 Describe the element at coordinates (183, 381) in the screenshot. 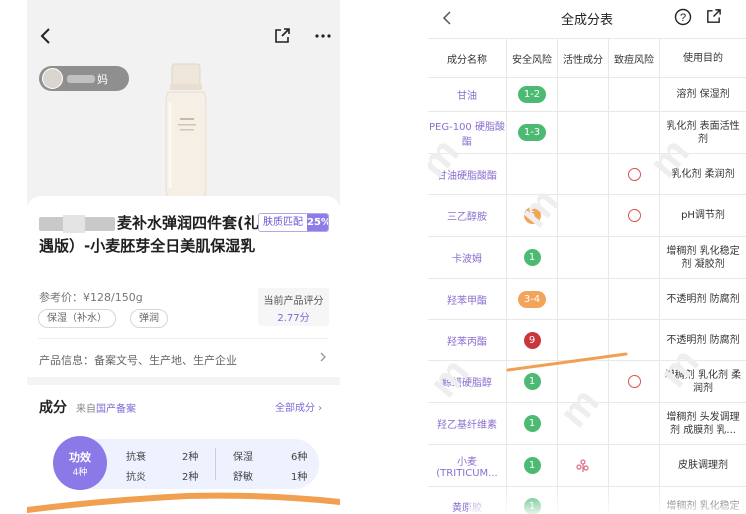

I see `section-gap` at that location.